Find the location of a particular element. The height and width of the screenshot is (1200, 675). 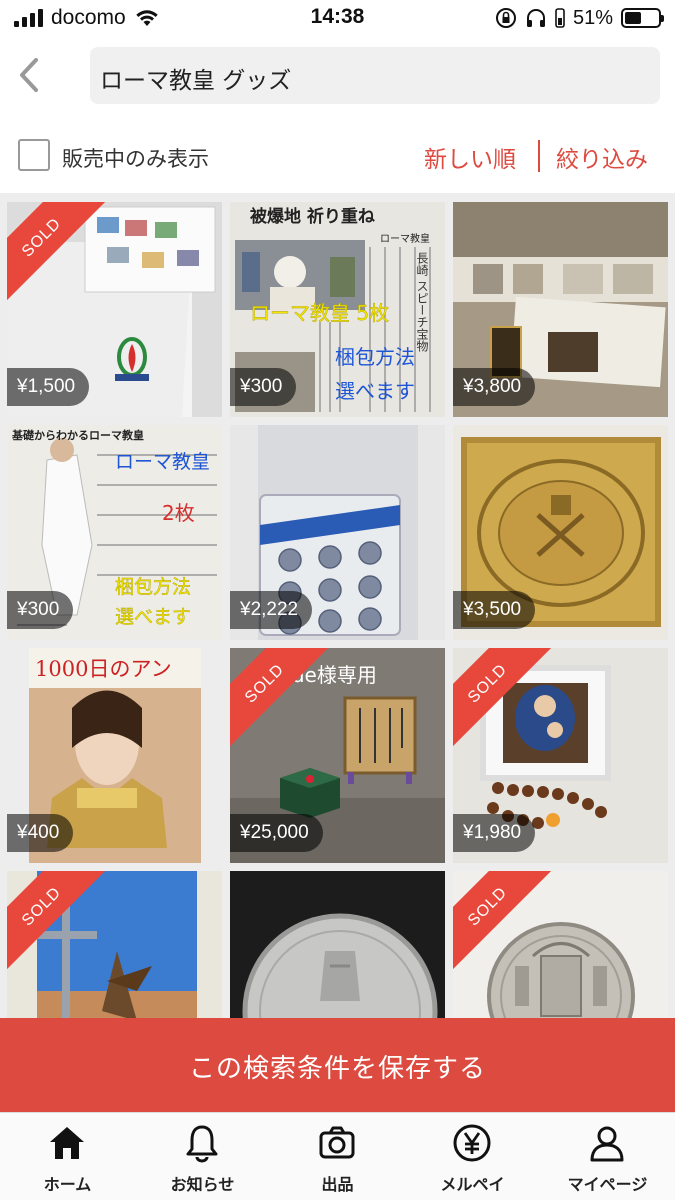

tab-mypage: マイページ is located at coordinates (607, 1156).